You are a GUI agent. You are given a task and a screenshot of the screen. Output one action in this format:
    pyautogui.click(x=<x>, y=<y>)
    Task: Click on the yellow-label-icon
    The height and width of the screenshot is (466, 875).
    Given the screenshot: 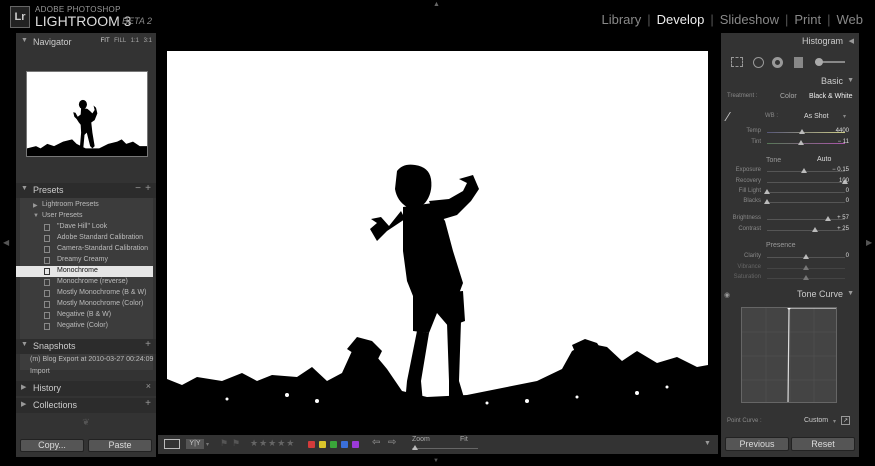 What is the action you would take?
    pyautogui.click(x=322, y=444)
    